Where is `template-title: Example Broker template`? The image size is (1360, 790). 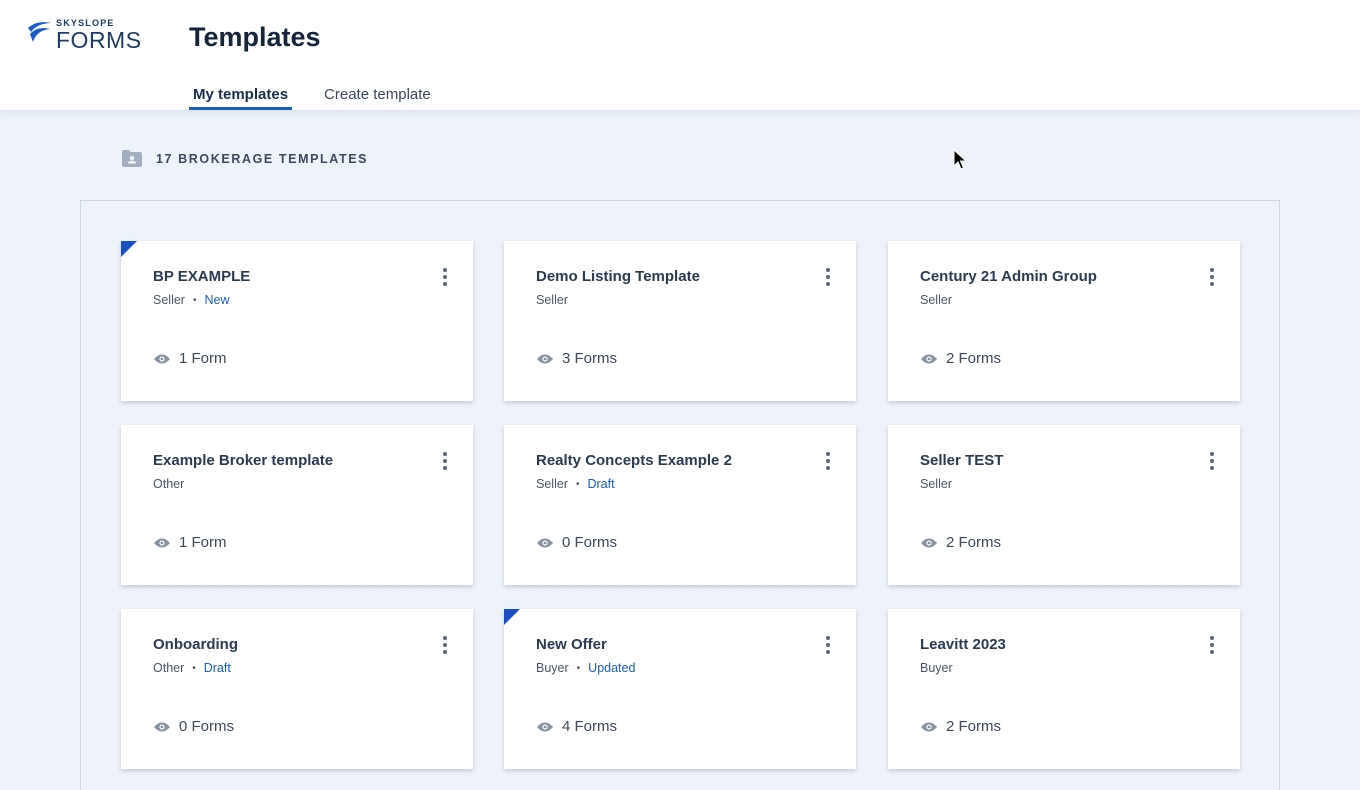
template-title: Example Broker template is located at coordinates (243, 460).